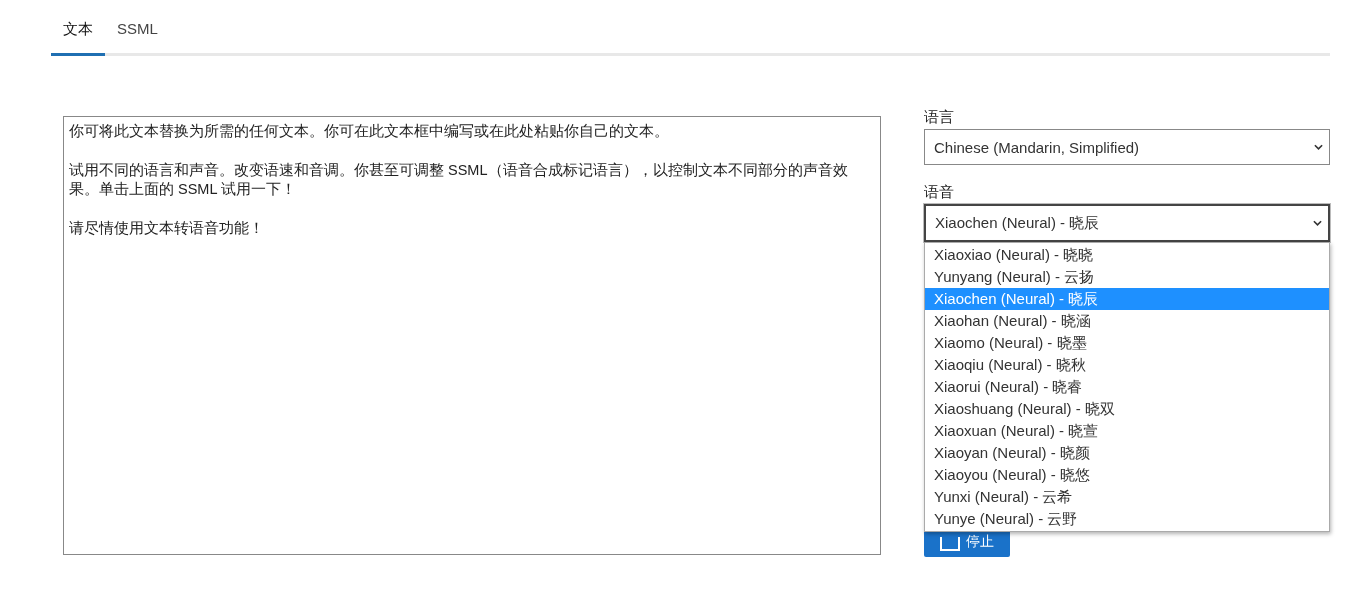 The image size is (1364, 602). What do you see at coordinates (1127, 409) in the screenshot?
I see `dropdown-option: Xiaoshuang (Neural) - 晓双` at bounding box center [1127, 409].